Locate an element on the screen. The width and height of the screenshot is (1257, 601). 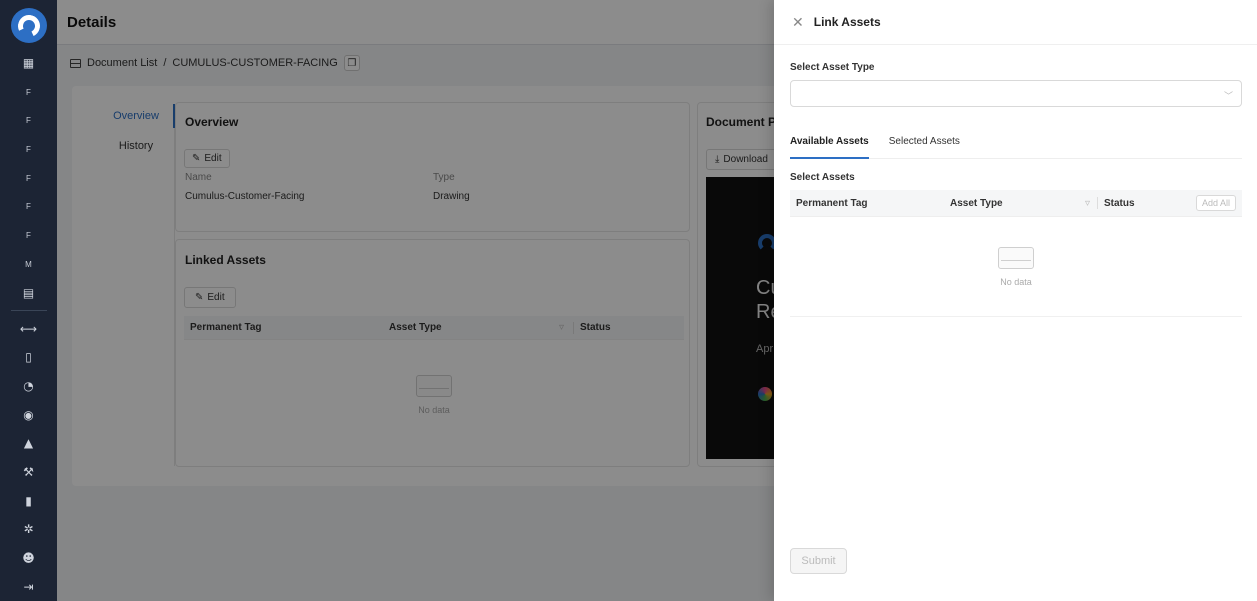
warning-icon: ▲ is located at coordinates (28, 443).